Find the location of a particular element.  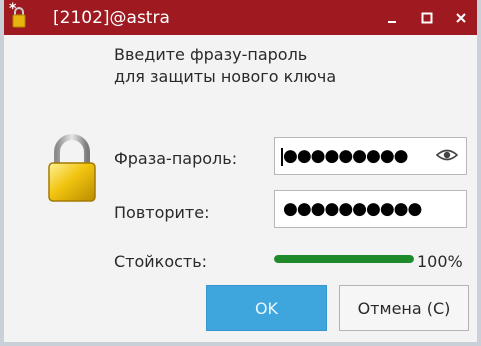

padlock-icon is located at coordinates (72, 171).